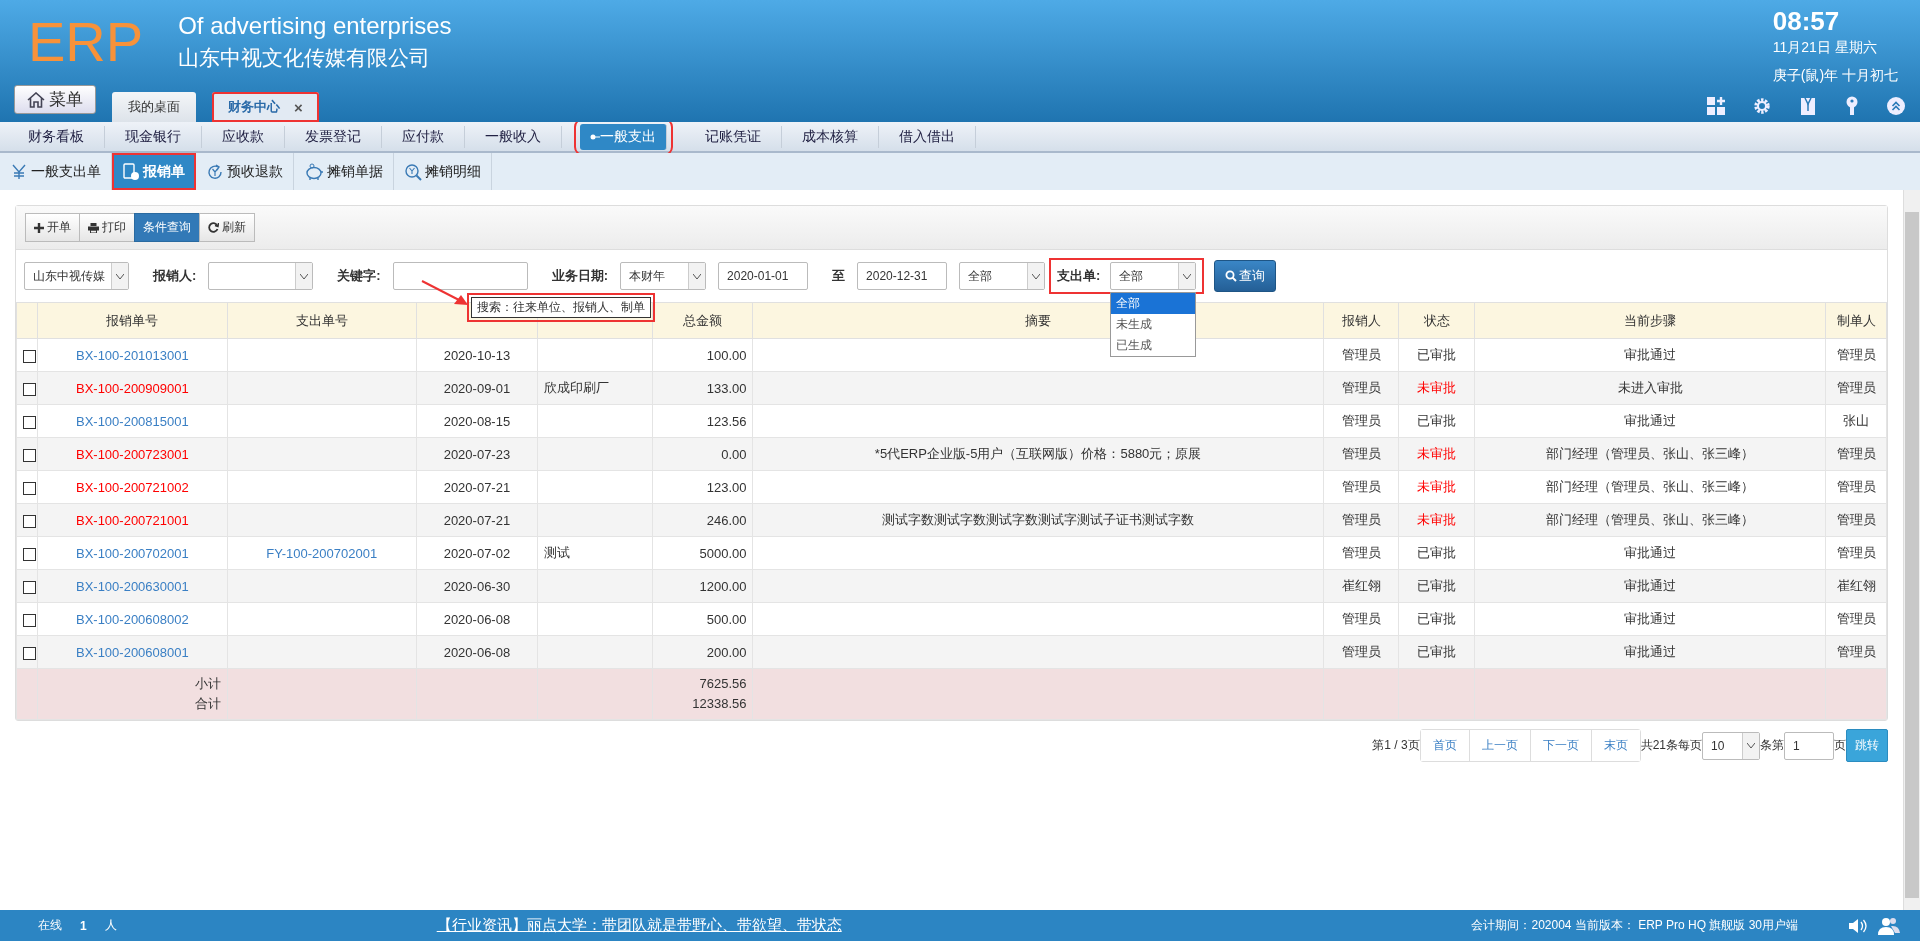  I want to click on table-cell: 测试字数测试字数测试字数测试字测试子证书测试字数, so click(1038, 519).